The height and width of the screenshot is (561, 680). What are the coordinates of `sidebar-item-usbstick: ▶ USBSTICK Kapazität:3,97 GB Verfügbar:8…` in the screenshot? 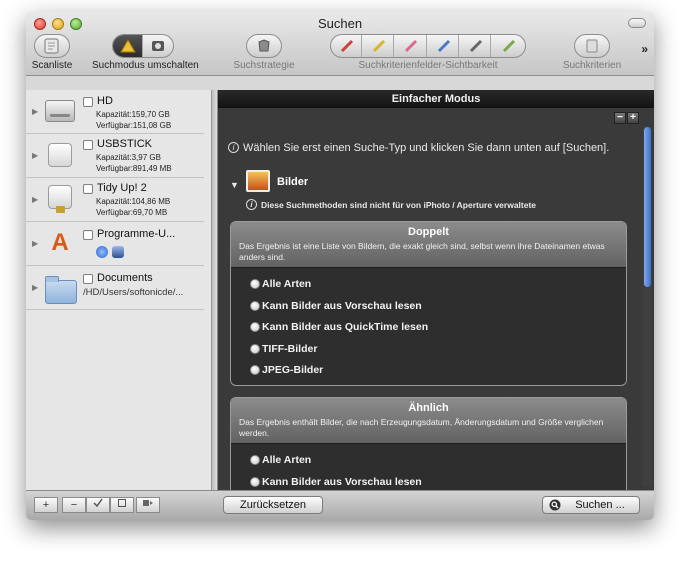 It's located at (115, 156).